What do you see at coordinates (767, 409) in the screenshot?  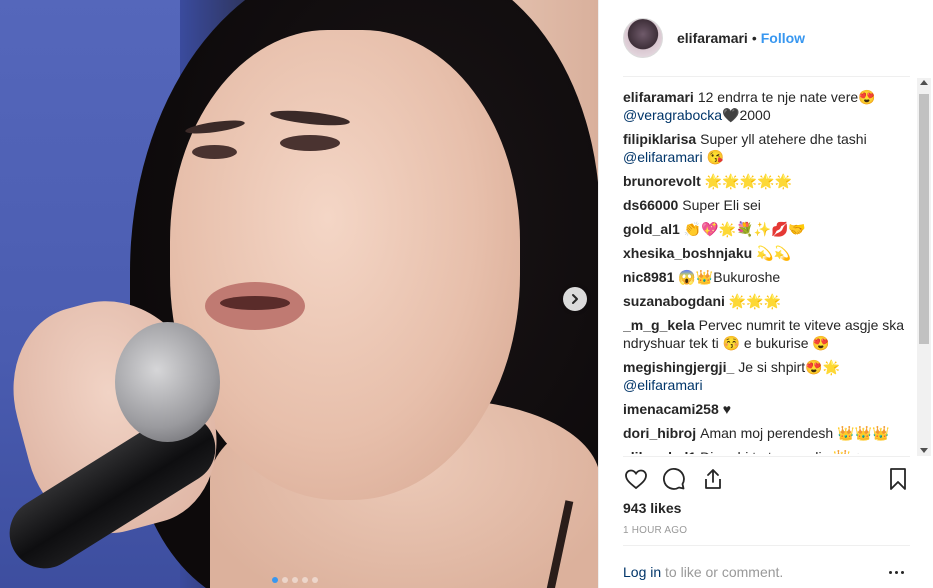 I see `comment-item: imenacami258 ♥` at bounding box center [767, 409].